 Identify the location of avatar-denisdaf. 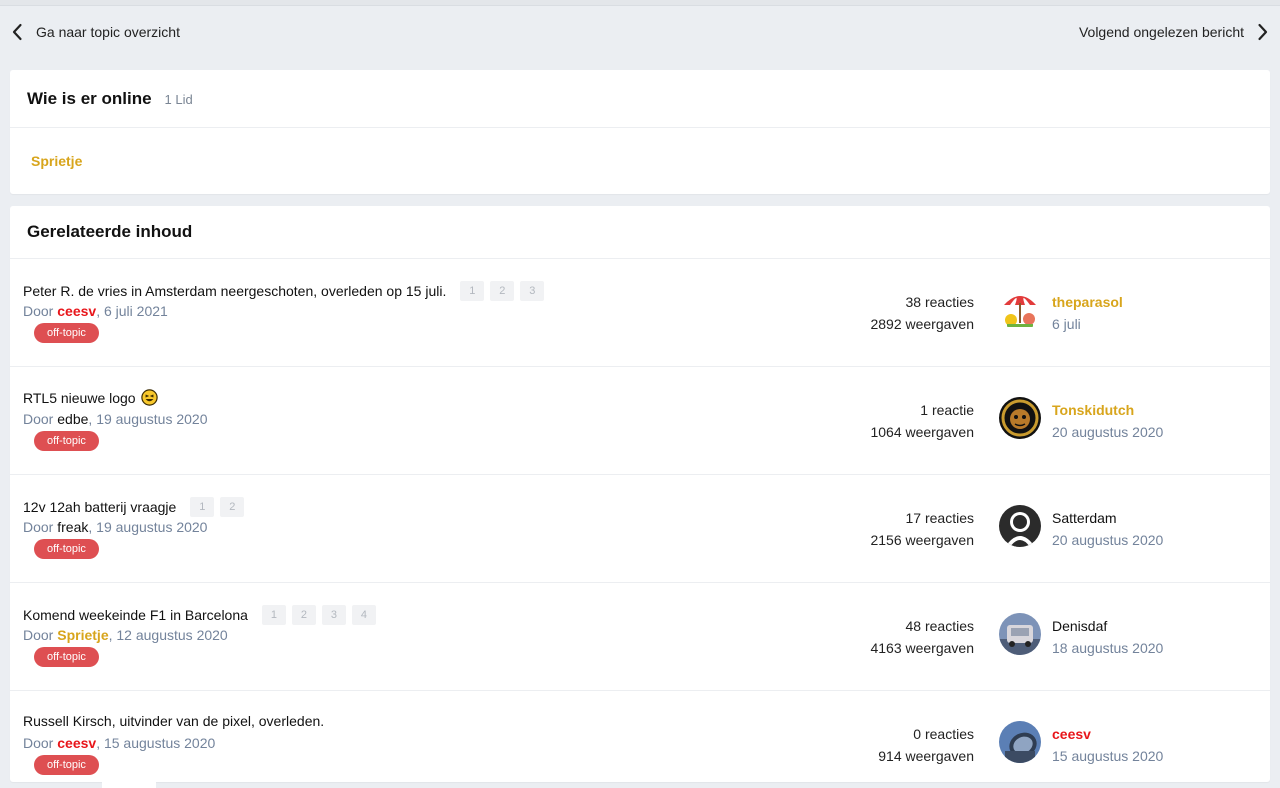
(1020, 634).